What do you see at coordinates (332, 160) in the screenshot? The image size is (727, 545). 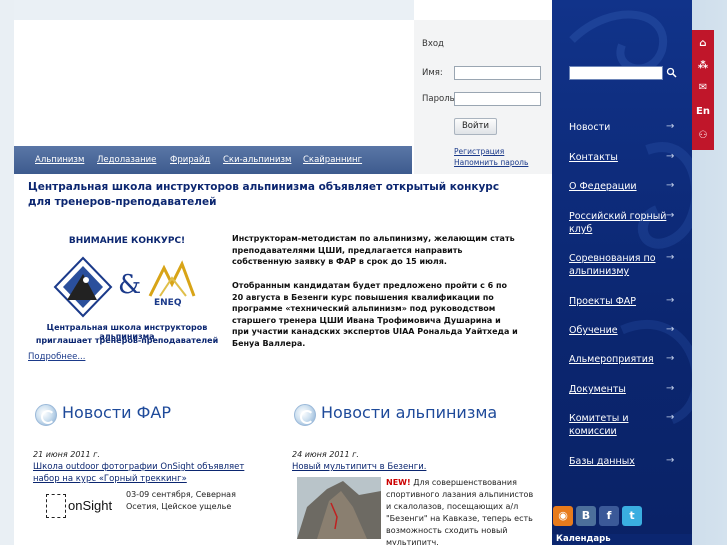 I see `nav-item-skyrunning: Скайраннинг` at bounding box center [332, 160].